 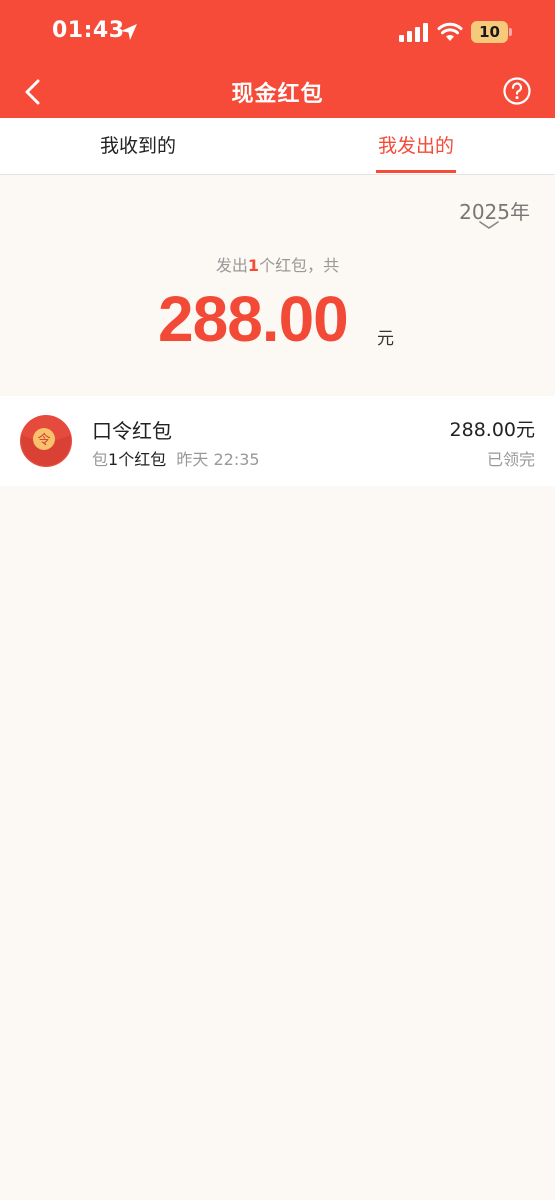 What do you see at coordinates (490, 215) in the screenshot?
I see `year-filter: 2025年` at bounding box center [490, 215].